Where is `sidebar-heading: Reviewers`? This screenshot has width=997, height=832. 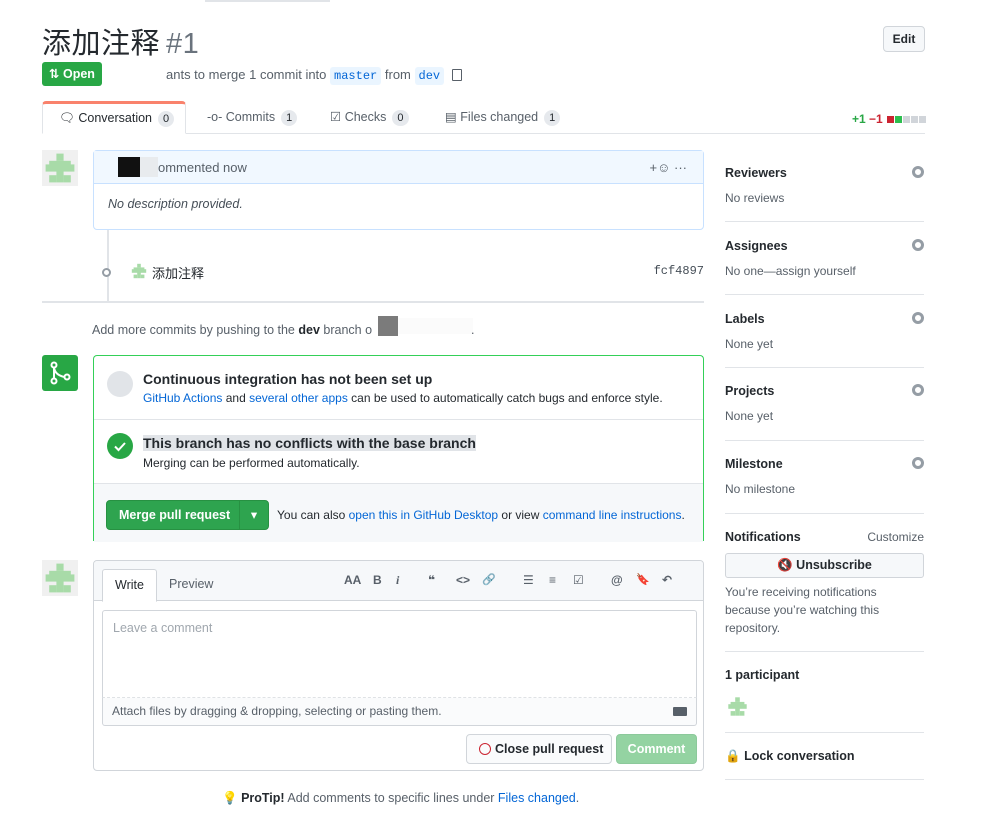 sidebar-heading: Reviewers is located at coordinates (756, 173).